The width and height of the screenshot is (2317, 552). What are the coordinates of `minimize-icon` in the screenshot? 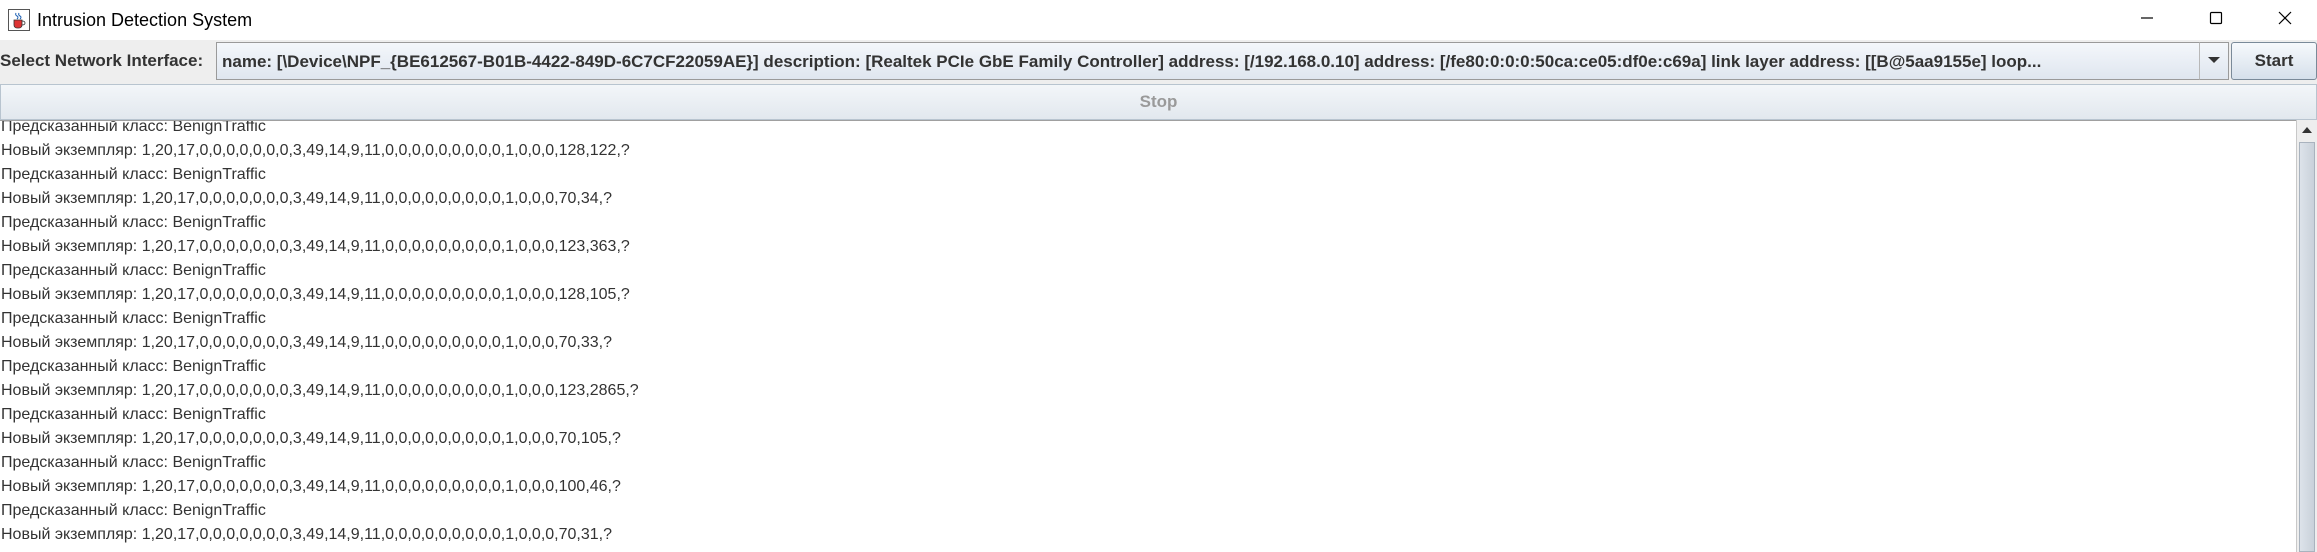 It's located at (2147, 20).